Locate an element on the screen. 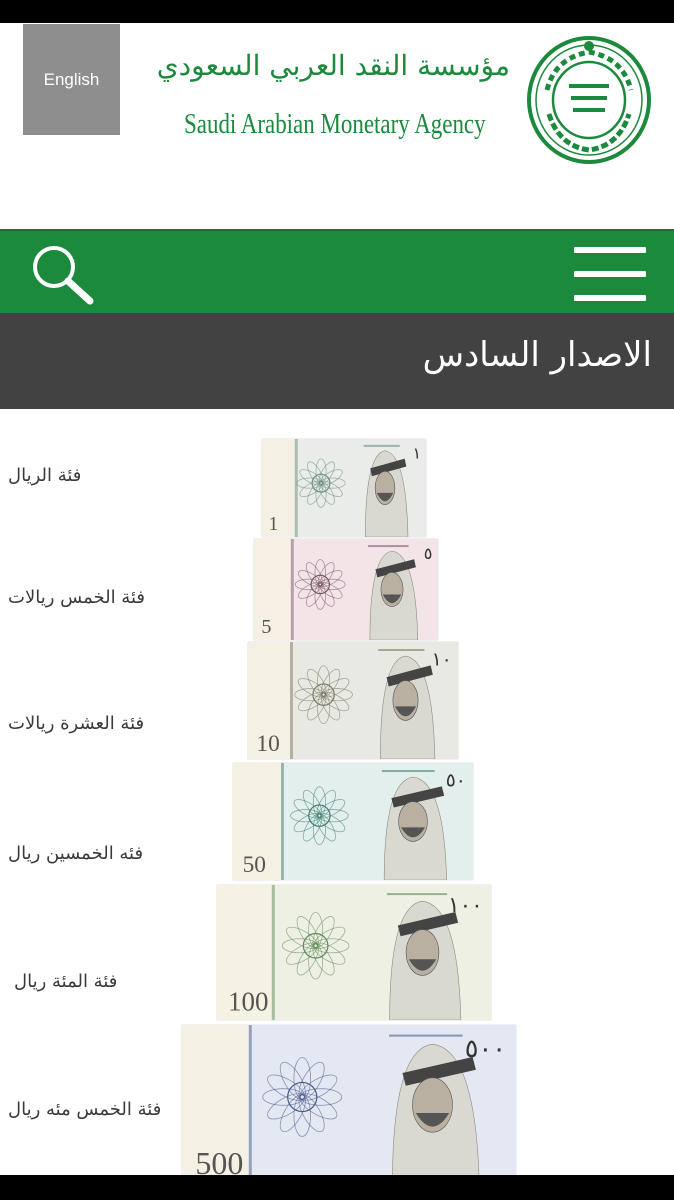 This screenshot has height=1200, width=674. banknote-image: 10 ١٠ is located at coordinates (353, 700).